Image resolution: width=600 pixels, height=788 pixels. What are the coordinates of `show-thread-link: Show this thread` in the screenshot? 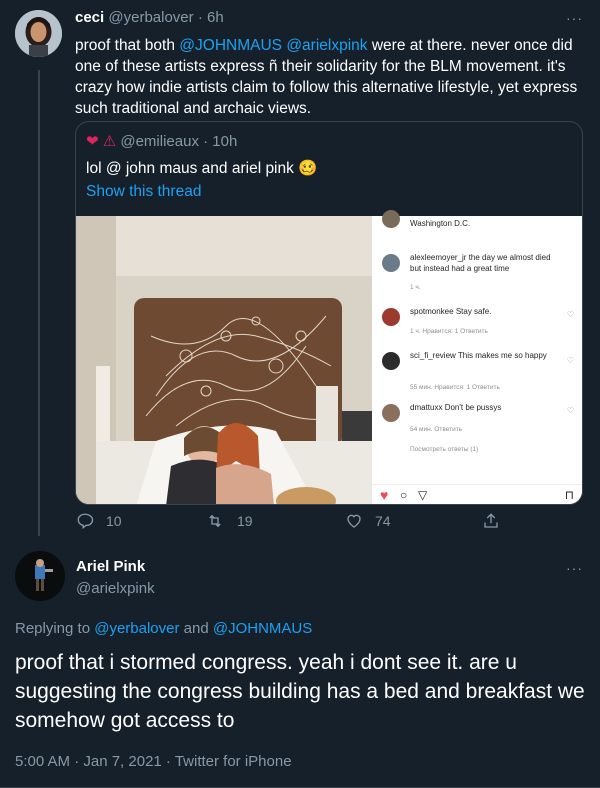 It's located at (143, 192).